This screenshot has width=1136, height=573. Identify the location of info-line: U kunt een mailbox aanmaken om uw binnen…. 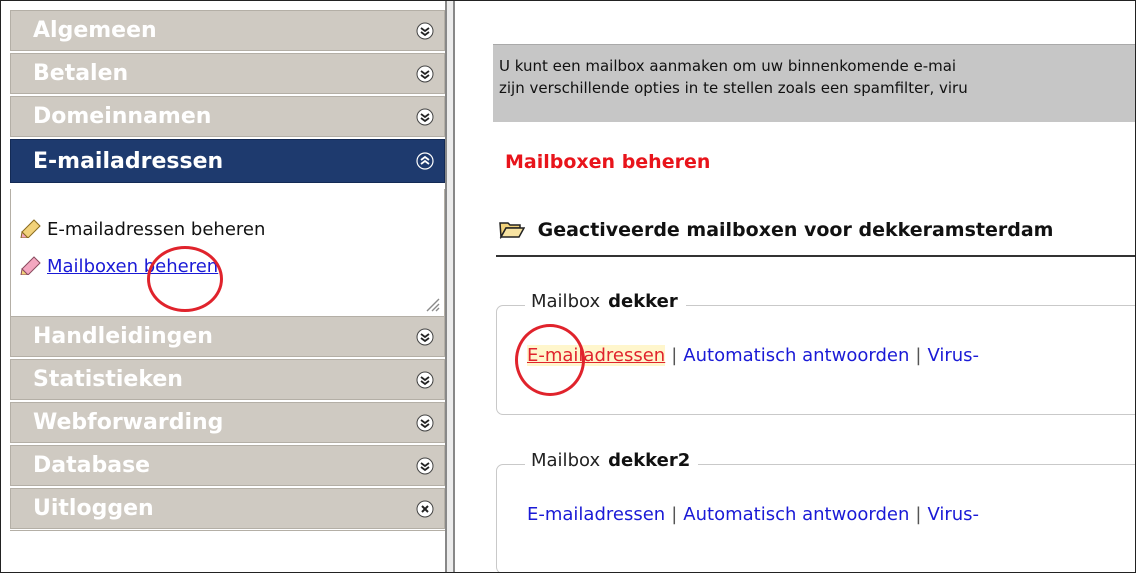
(728, 66).